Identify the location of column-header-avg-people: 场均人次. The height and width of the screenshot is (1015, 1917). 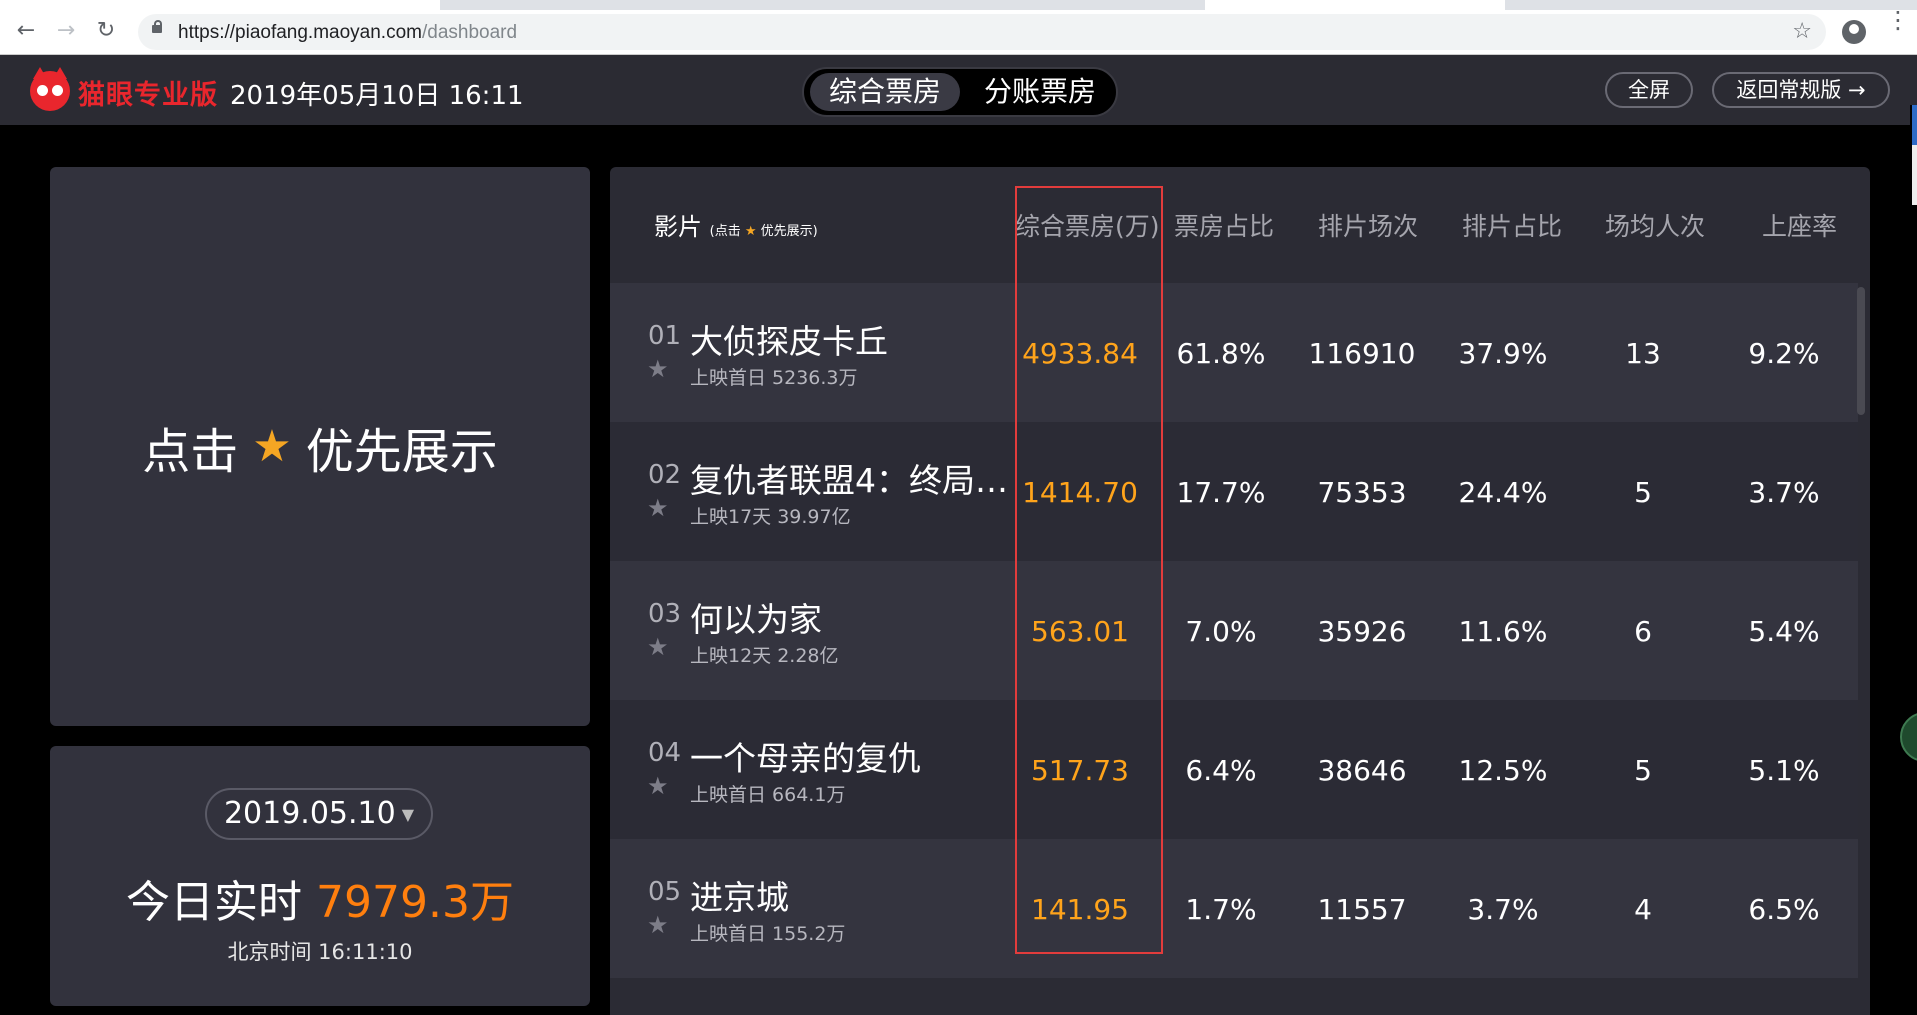
(1655, 225).